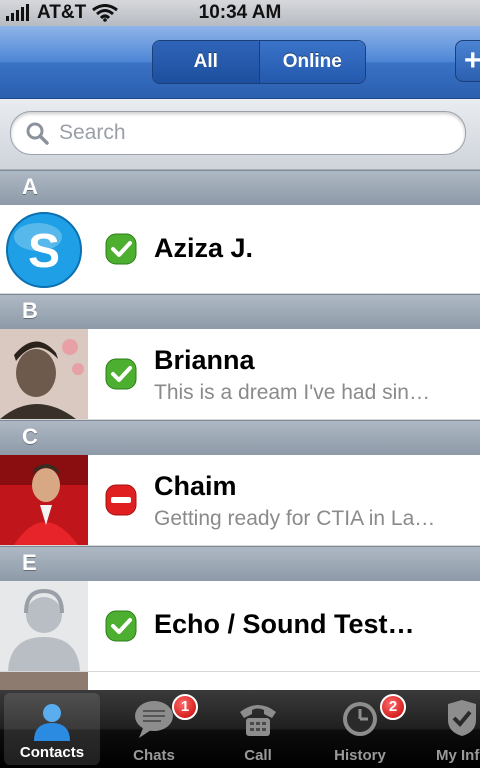 Image resolution: width=480 pixels, height=768 pixels. I want to click on do-not-disturb-status-icon, so click(121, 500).